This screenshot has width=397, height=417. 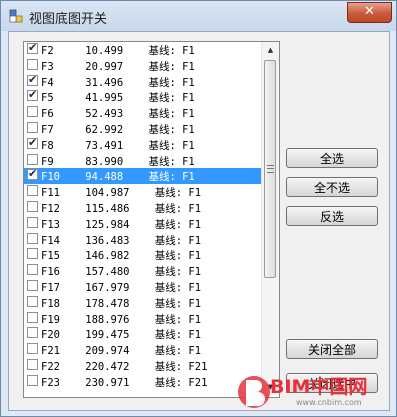 I want to click on scroll-thumb, so click(x=270, y=169).